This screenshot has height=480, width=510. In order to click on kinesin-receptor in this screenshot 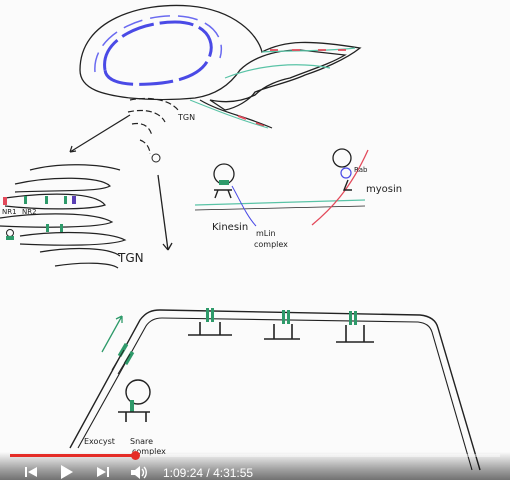, I will do `click(224, 182)`.